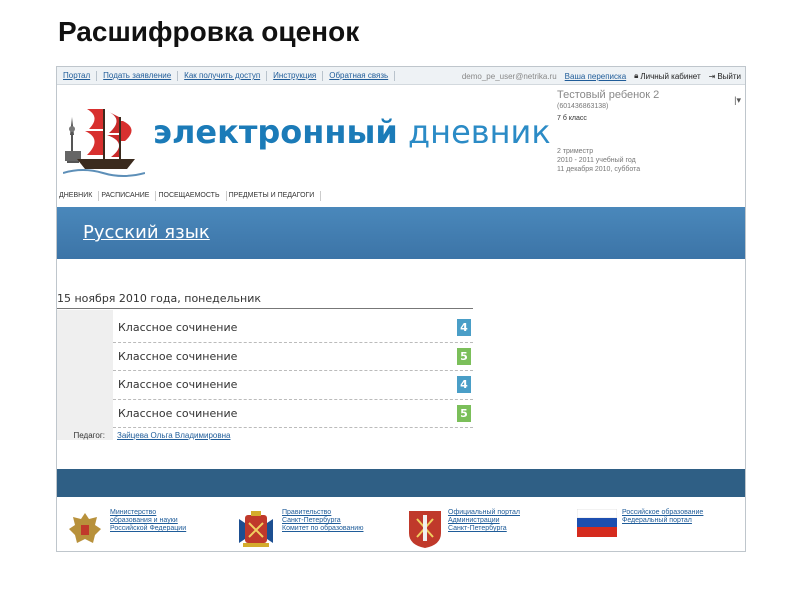 Image resolution: width=800 pixels, height=600 pixels. What do you see at coordinates (78, 196) in the screenshot?
I see `nav-diary: ДНЕВНИК` at bounding box center [78, 196].